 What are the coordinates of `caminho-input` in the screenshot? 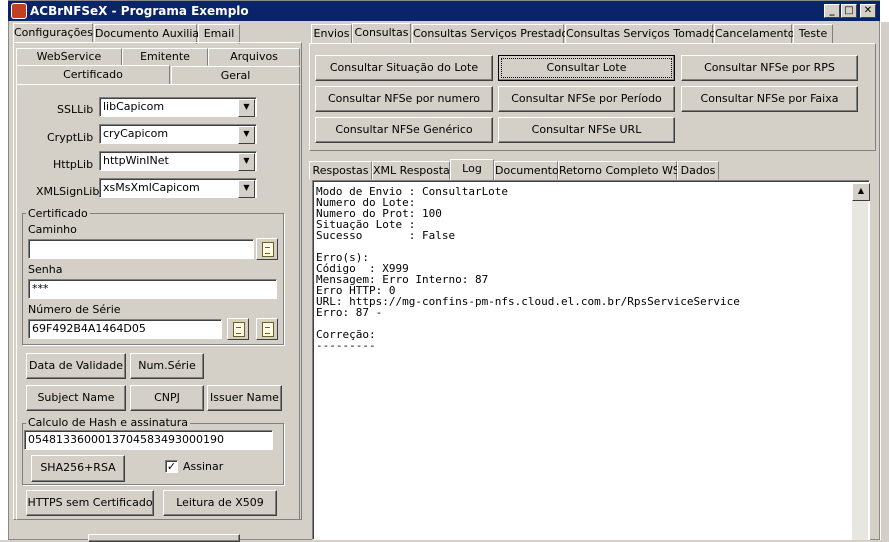 It's located at (141, 249).